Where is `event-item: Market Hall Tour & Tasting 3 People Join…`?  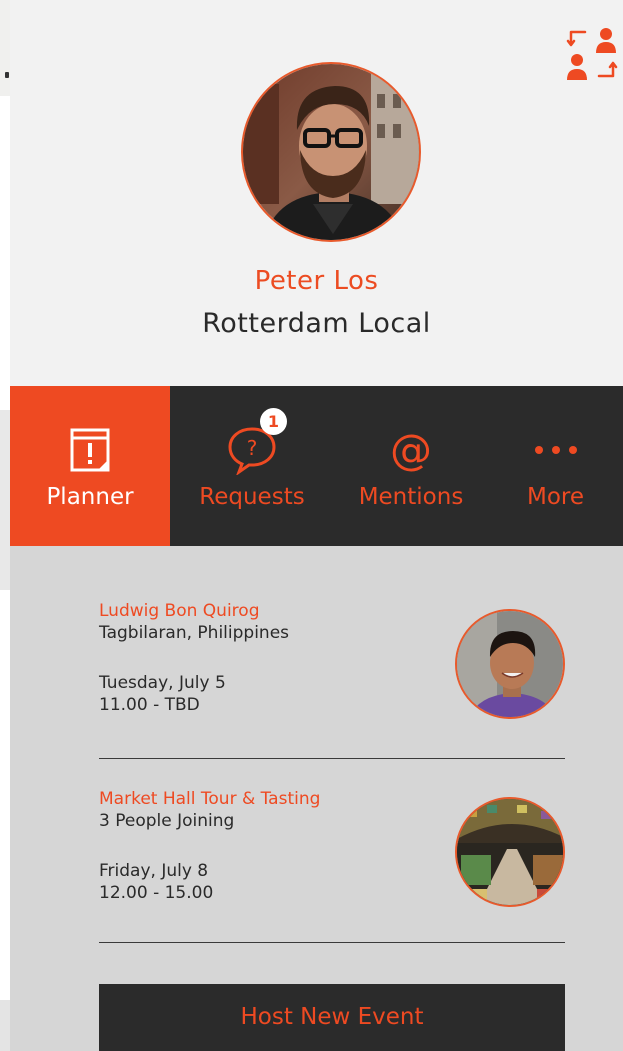 event-item: Market Hall Tour & Tasting 3 People Join… is located at coordinates (332, 853).